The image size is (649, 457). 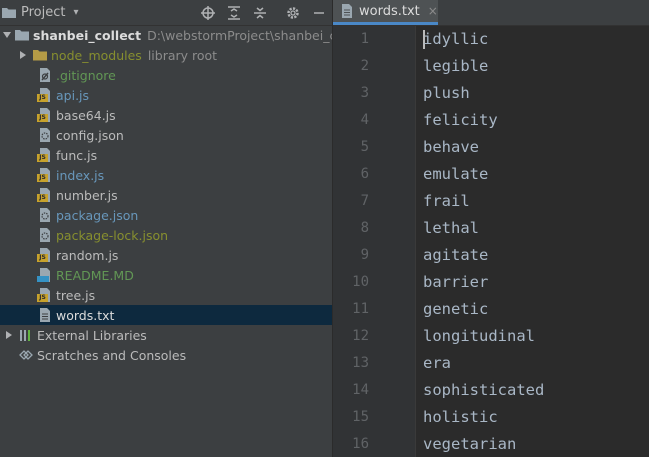 What do you see at coordinates (455, 282) in the screenshot?
I see `code-line: barrier` at bounding box center [455, 282].